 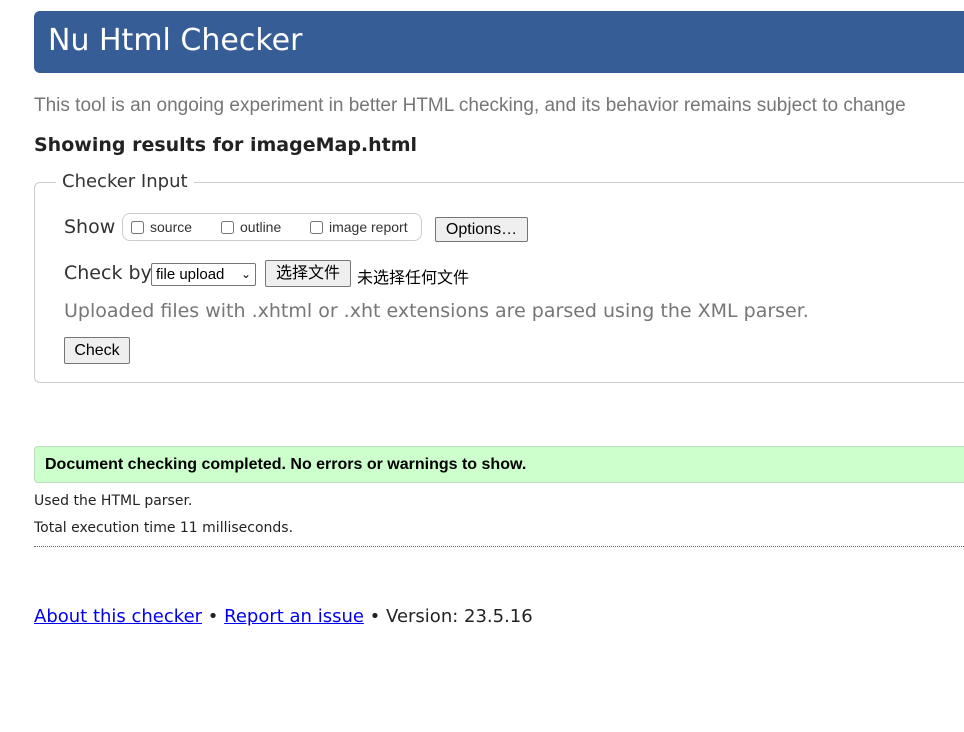 I want to click on header-bar: Nu Html Checker, so click(x=499, y=42).